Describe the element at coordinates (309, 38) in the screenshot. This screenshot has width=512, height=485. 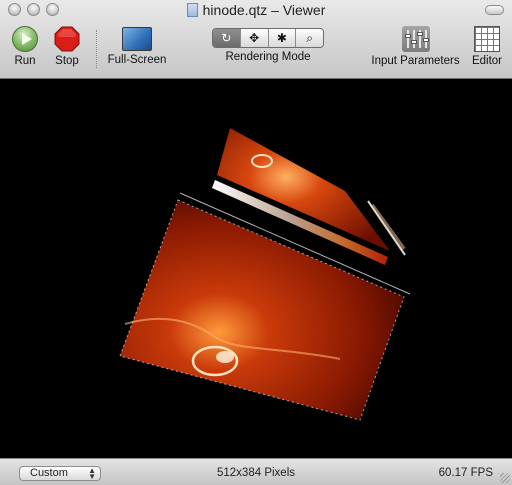
I see `zoom-icon: ⌕` at that location.